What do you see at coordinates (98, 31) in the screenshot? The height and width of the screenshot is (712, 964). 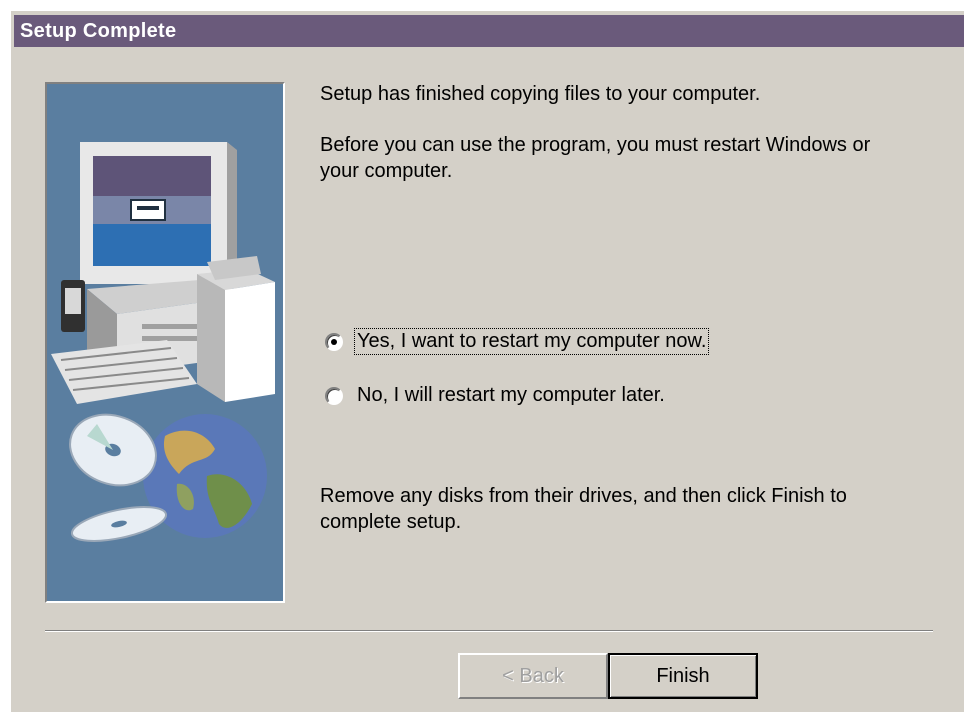 I see `window-title: Setup Complete` at bounding box center [98, 31].